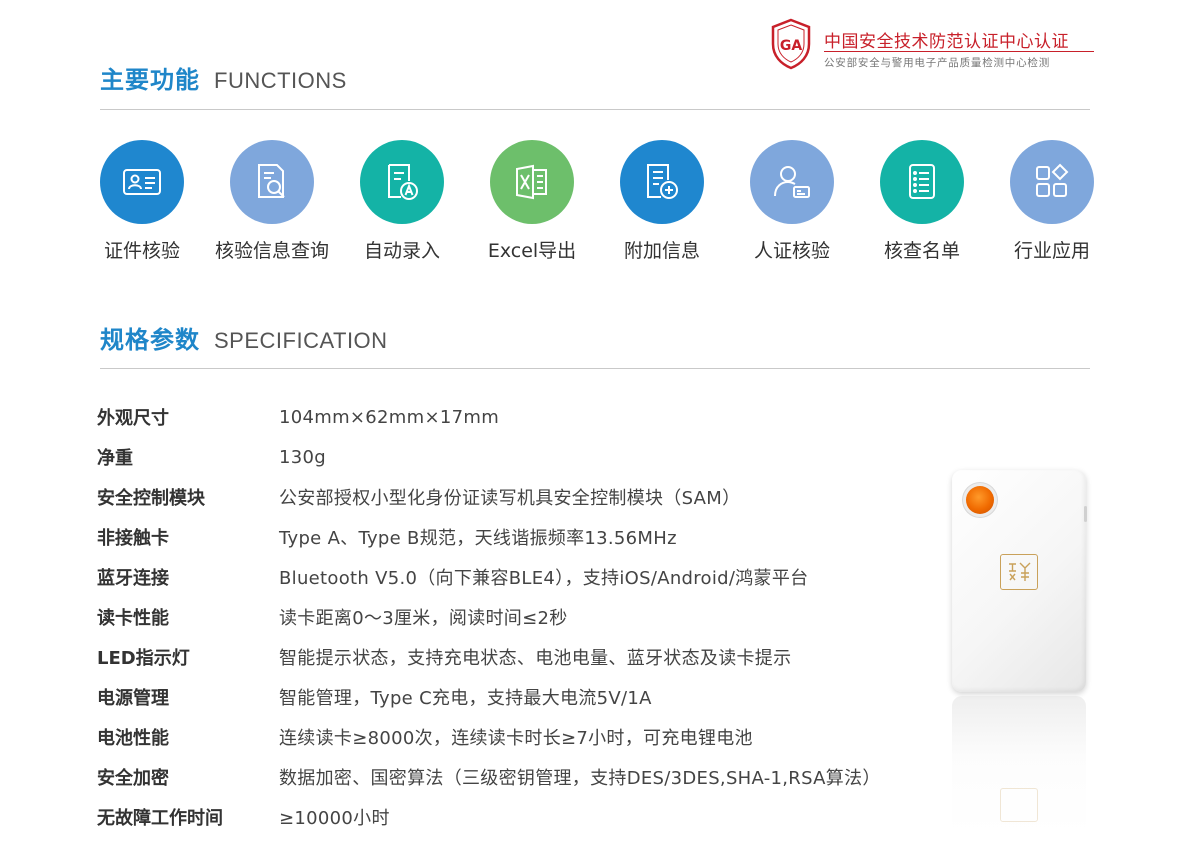 This screenshot has height=849, width=1190. I want to click on spec-heading: 规格参数 SPECIFICATION, so click(244, 337).